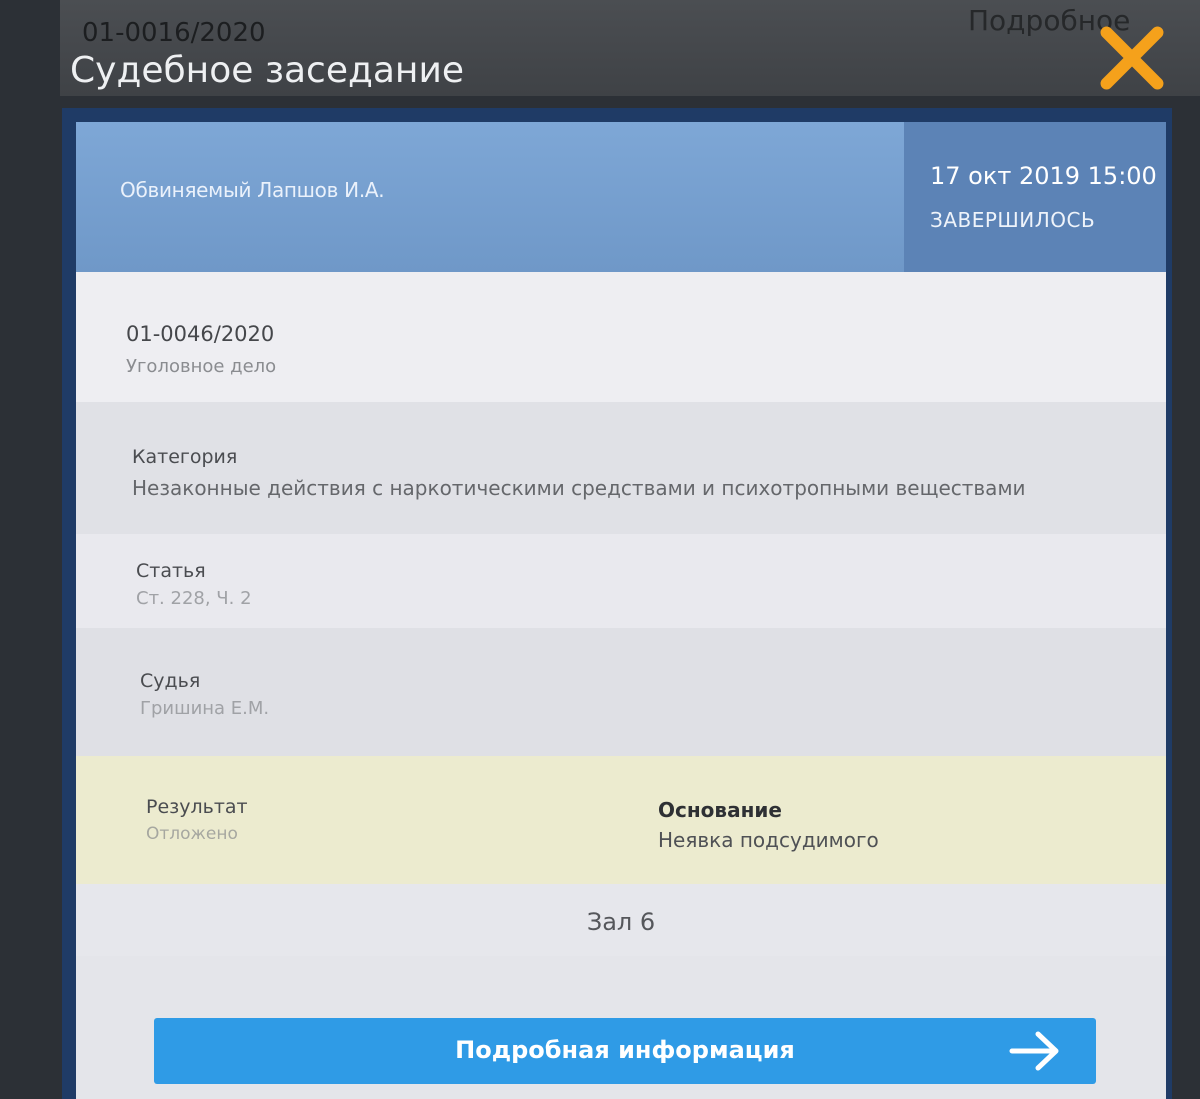  I want to click on result-label: Результат, so click(197, 807).